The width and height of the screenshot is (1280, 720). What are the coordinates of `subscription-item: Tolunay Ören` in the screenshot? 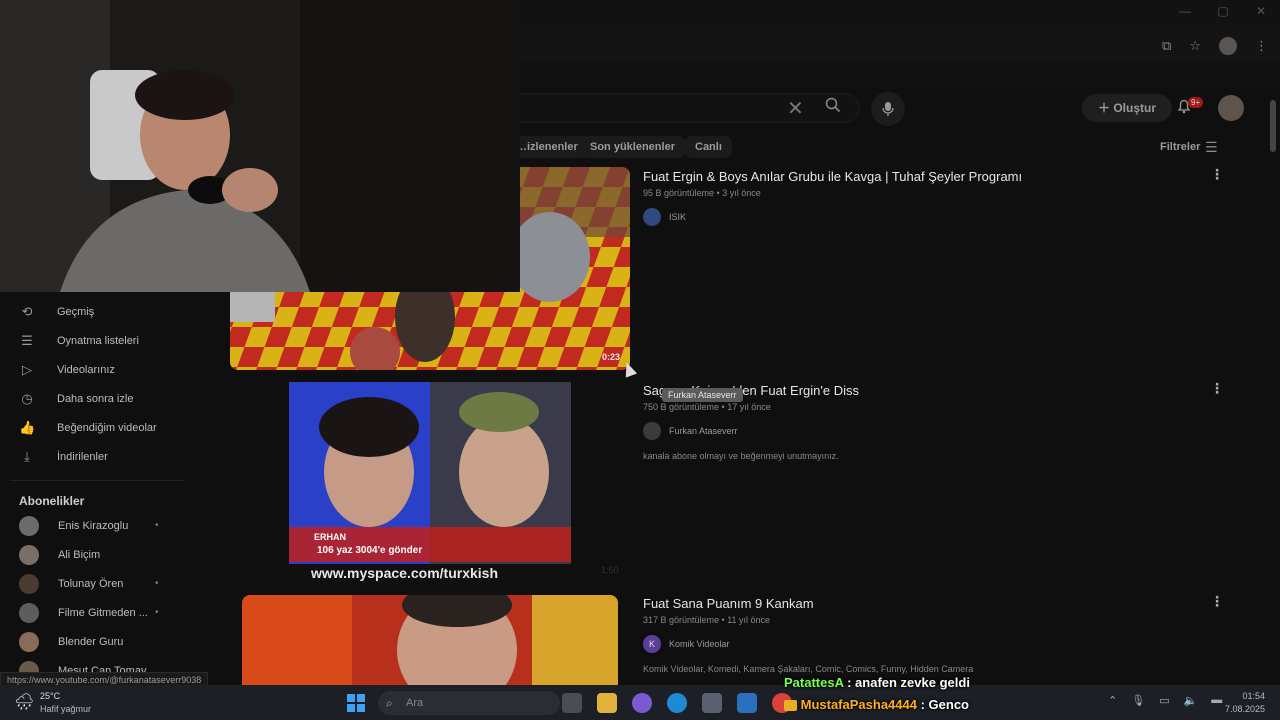 It's located at (71, 584).